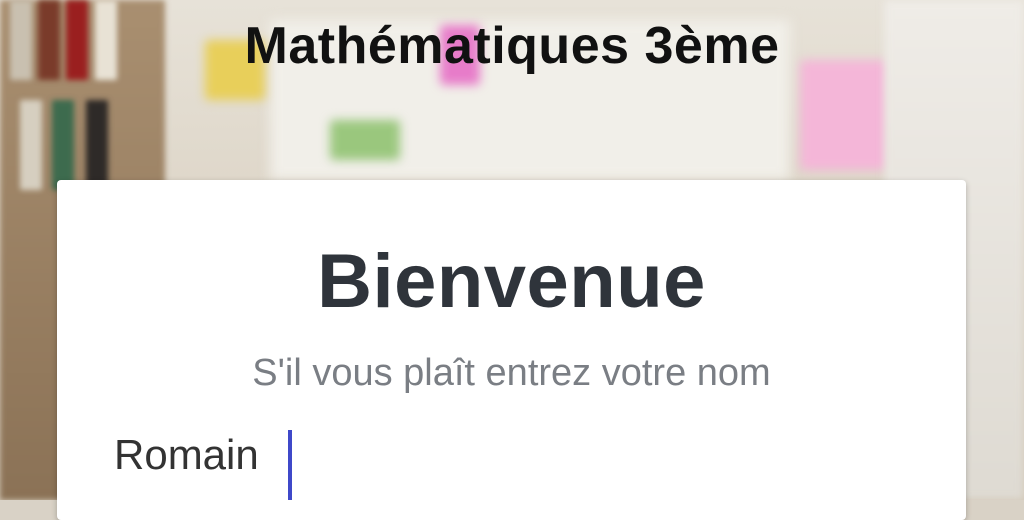 This screenshot has height=520, width=1024. I want to click on welcome-heading: Bienvenue, so click(511, 281).